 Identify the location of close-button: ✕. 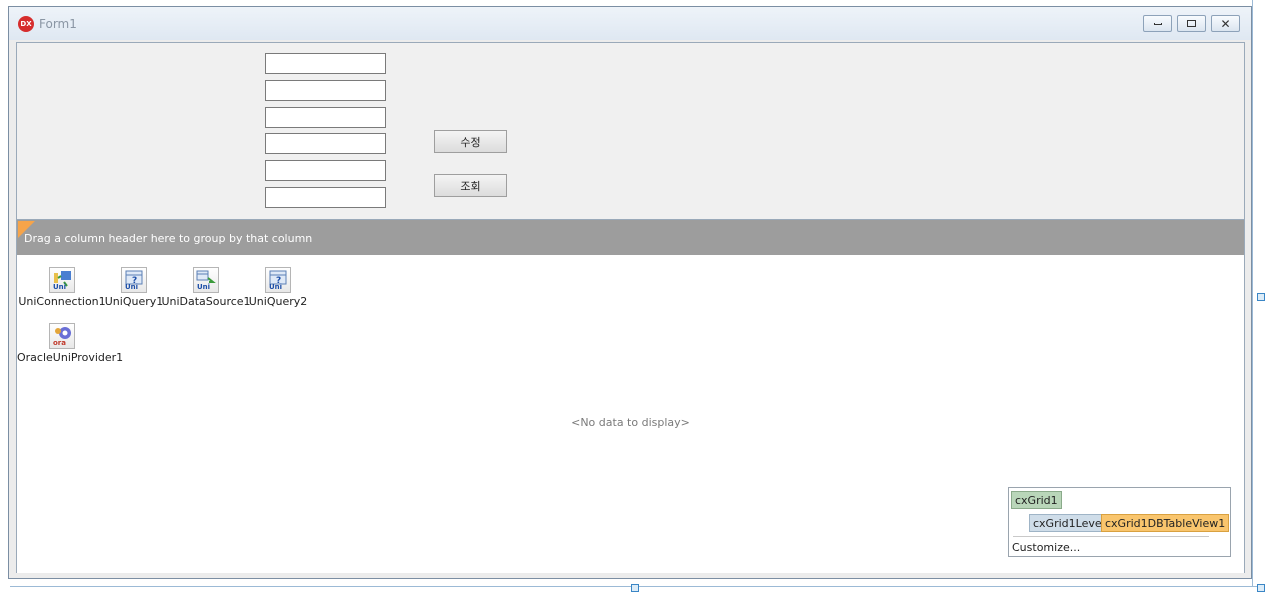
(1225, 23).